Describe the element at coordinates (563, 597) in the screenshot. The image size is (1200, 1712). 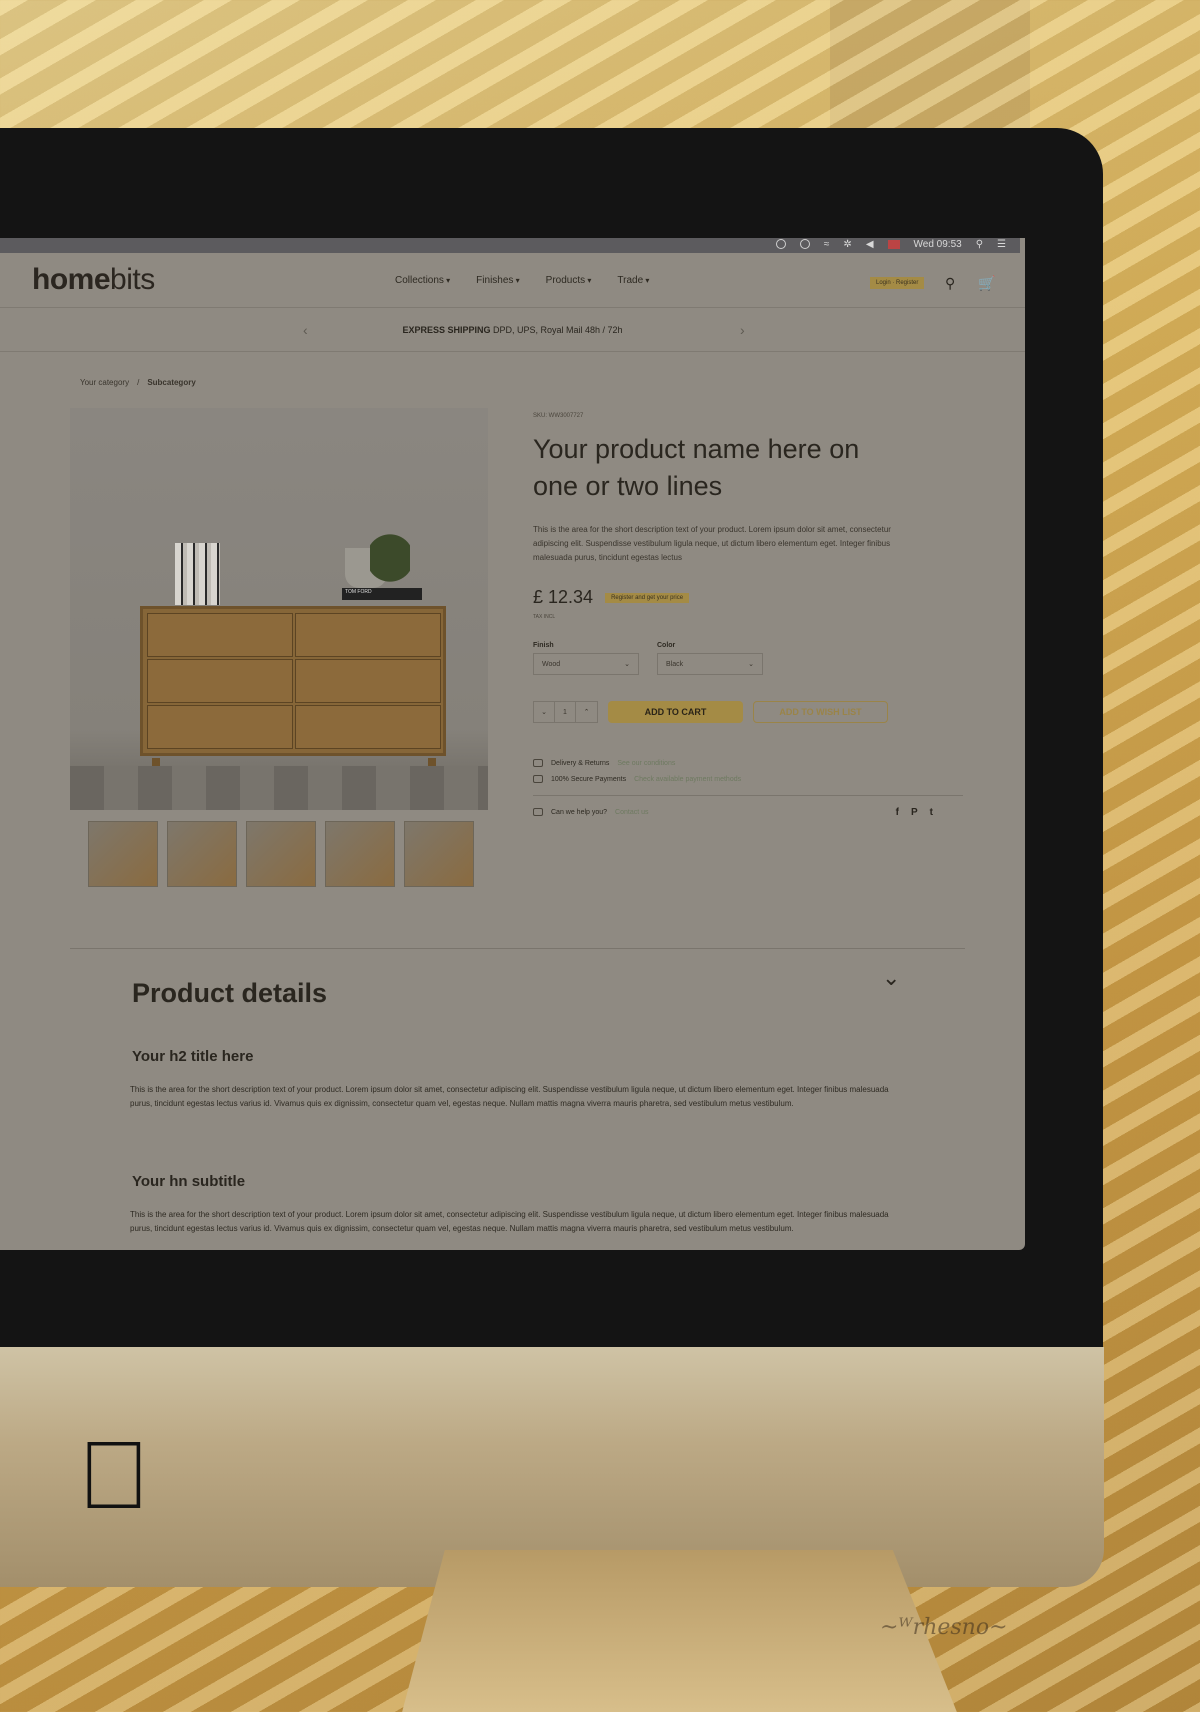
I see `price: £ 12.34` at that location.